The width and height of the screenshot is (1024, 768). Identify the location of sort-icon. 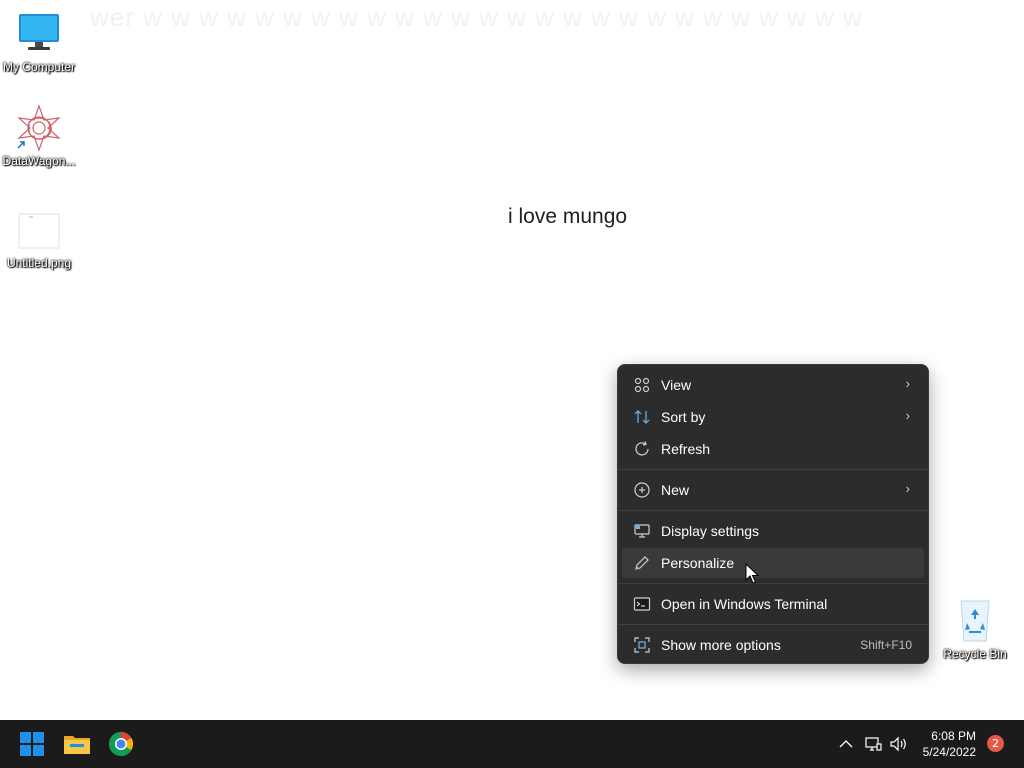
(642, 417).